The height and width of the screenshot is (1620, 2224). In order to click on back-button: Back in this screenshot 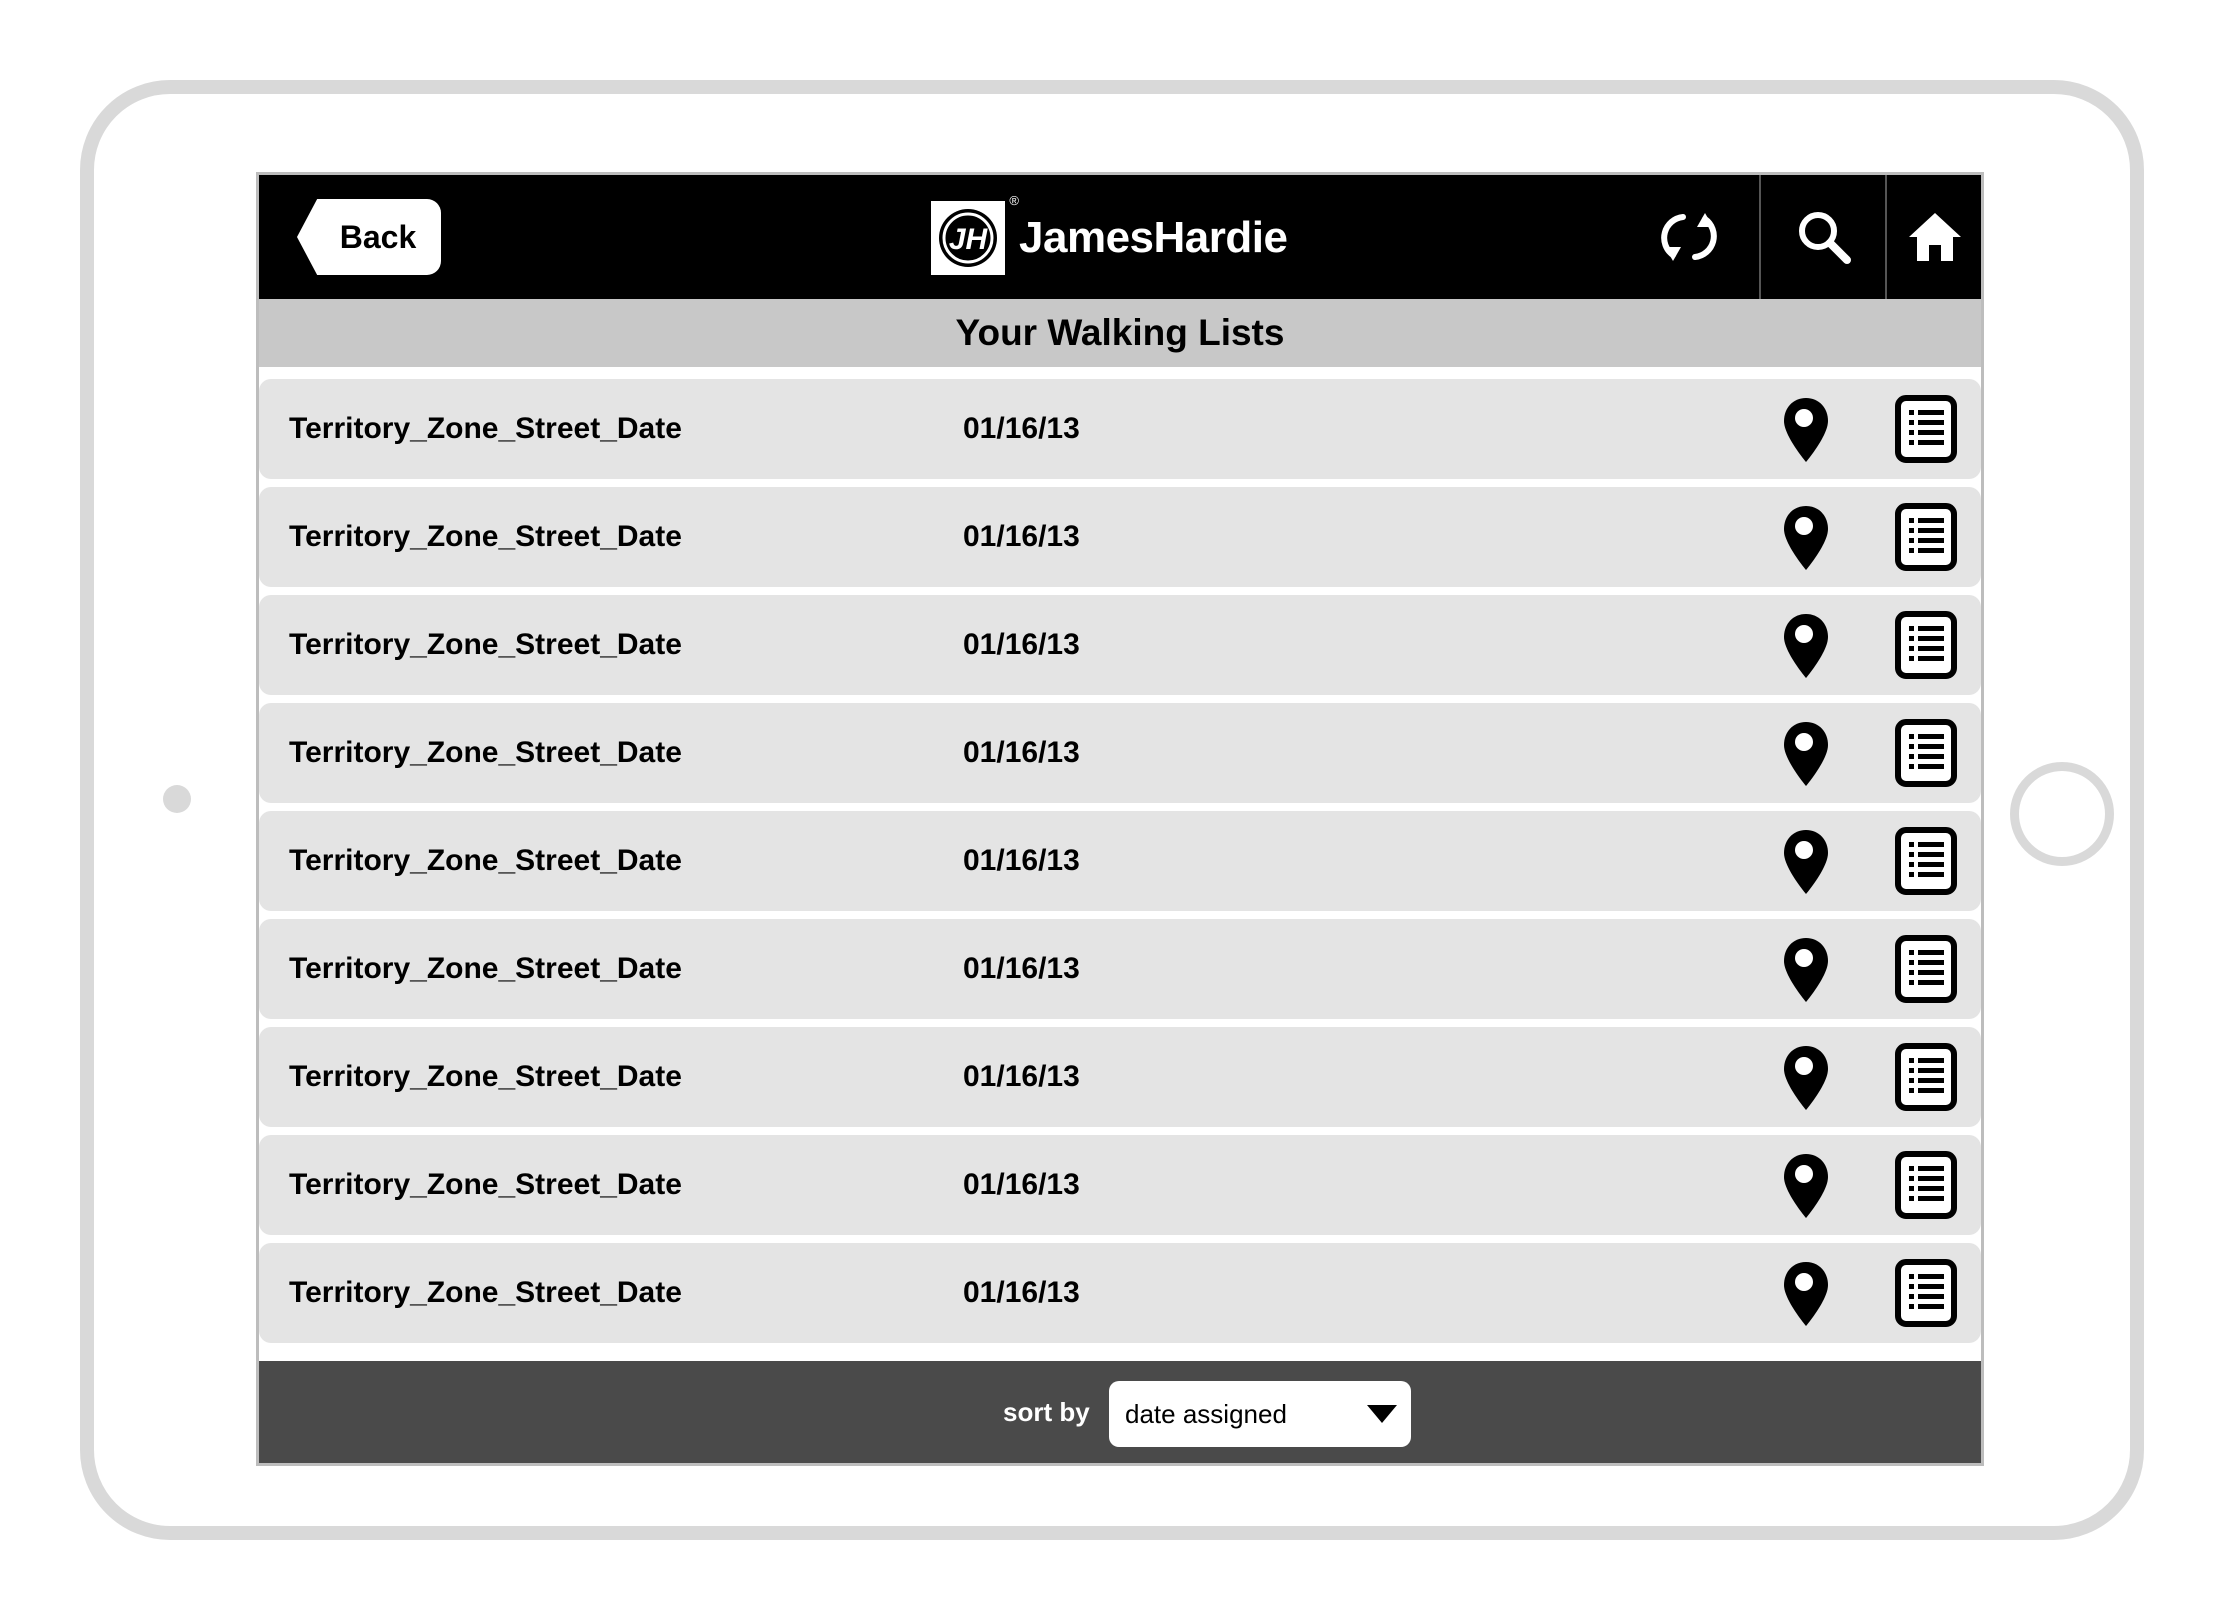, I will do `click(369, 237)`.